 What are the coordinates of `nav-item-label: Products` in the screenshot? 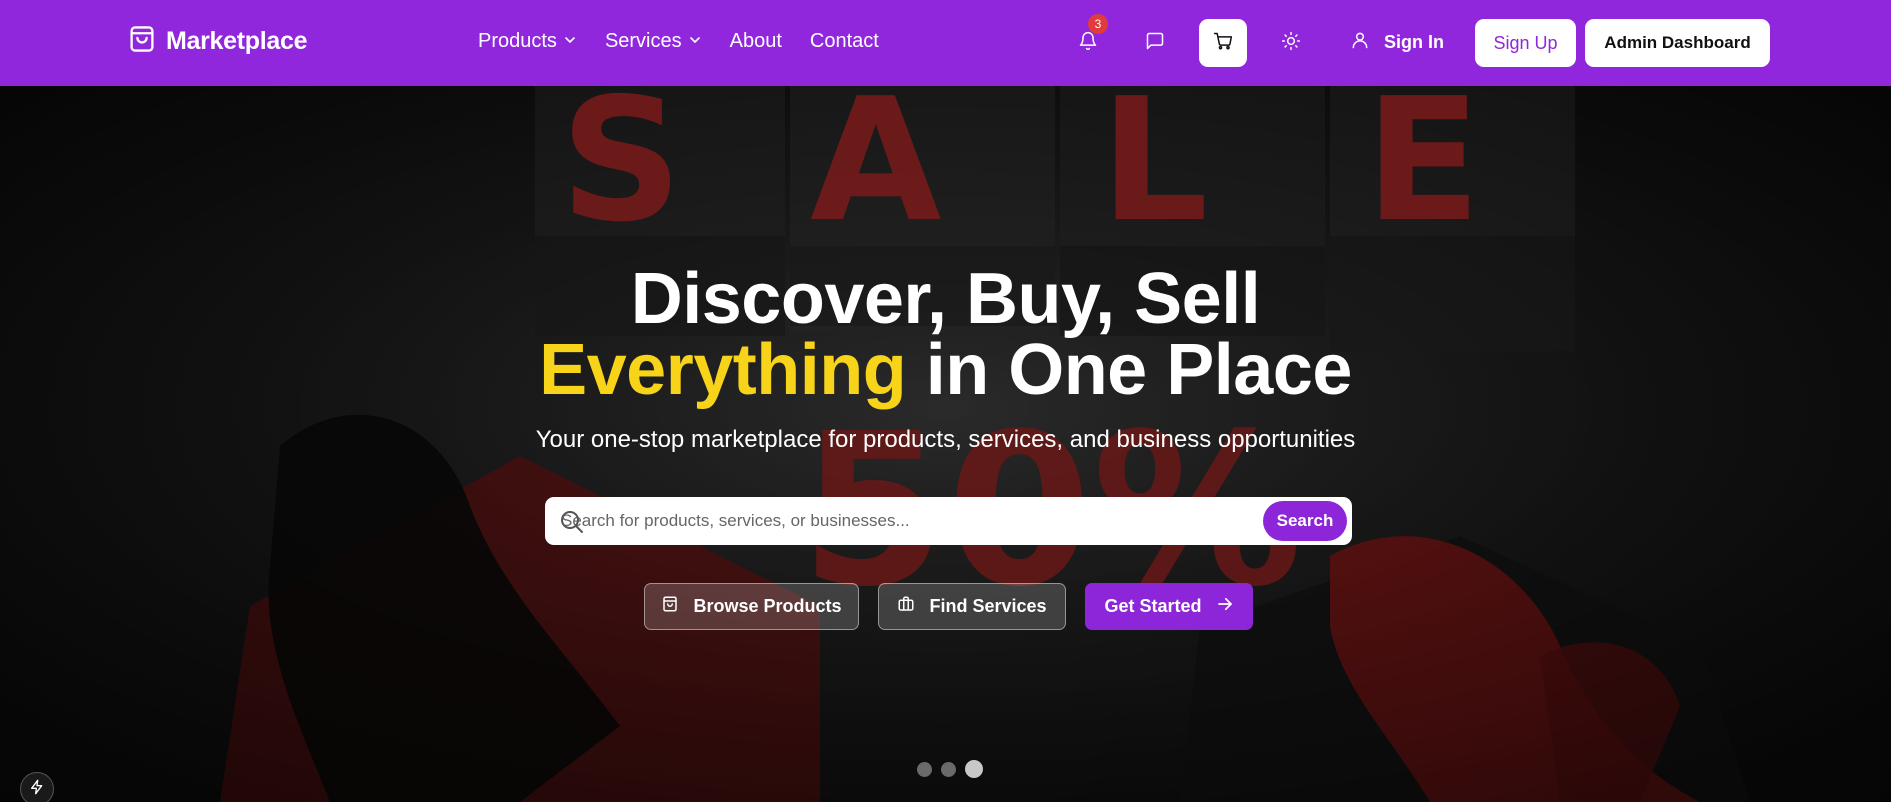 It's located at (517, 41).